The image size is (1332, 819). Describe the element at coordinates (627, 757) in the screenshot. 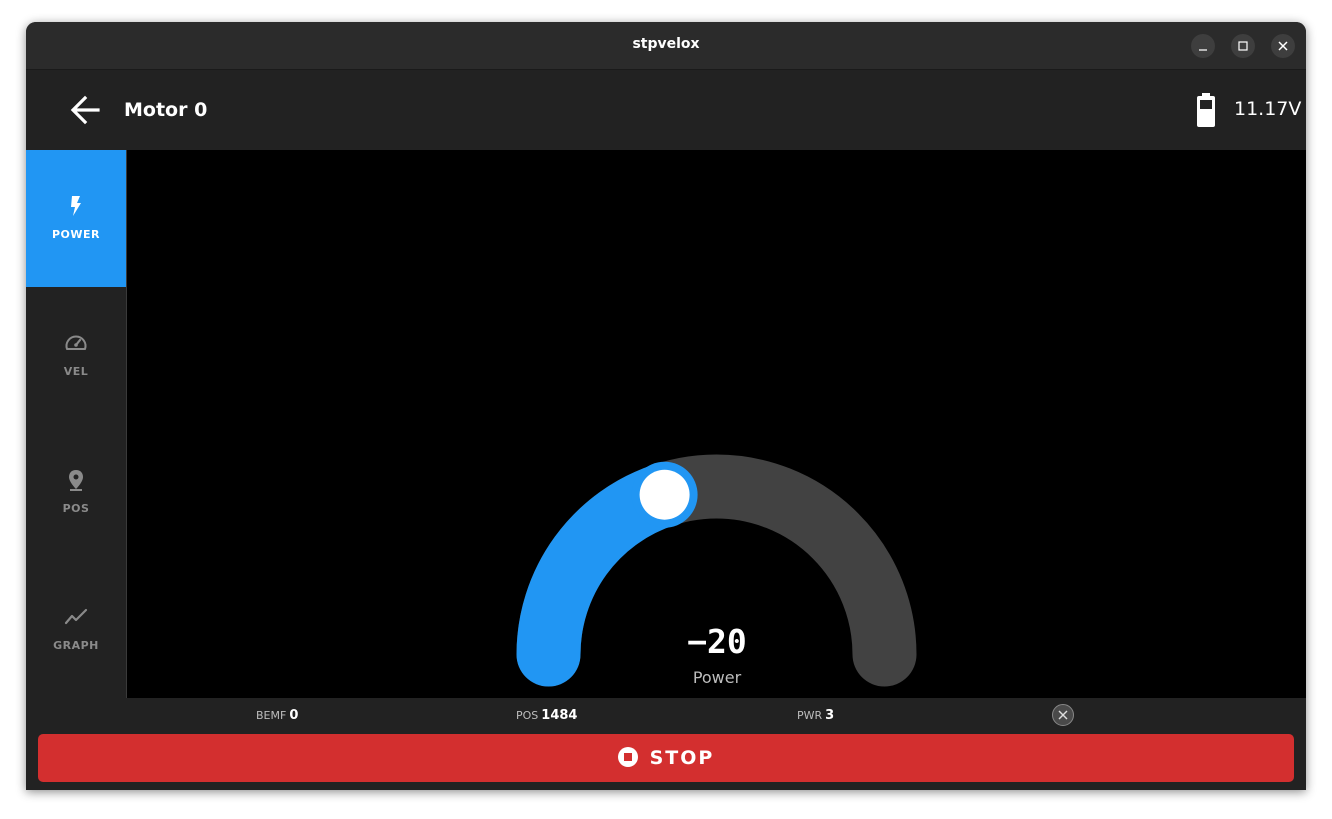

I see `stop-circle-icon` at that location.